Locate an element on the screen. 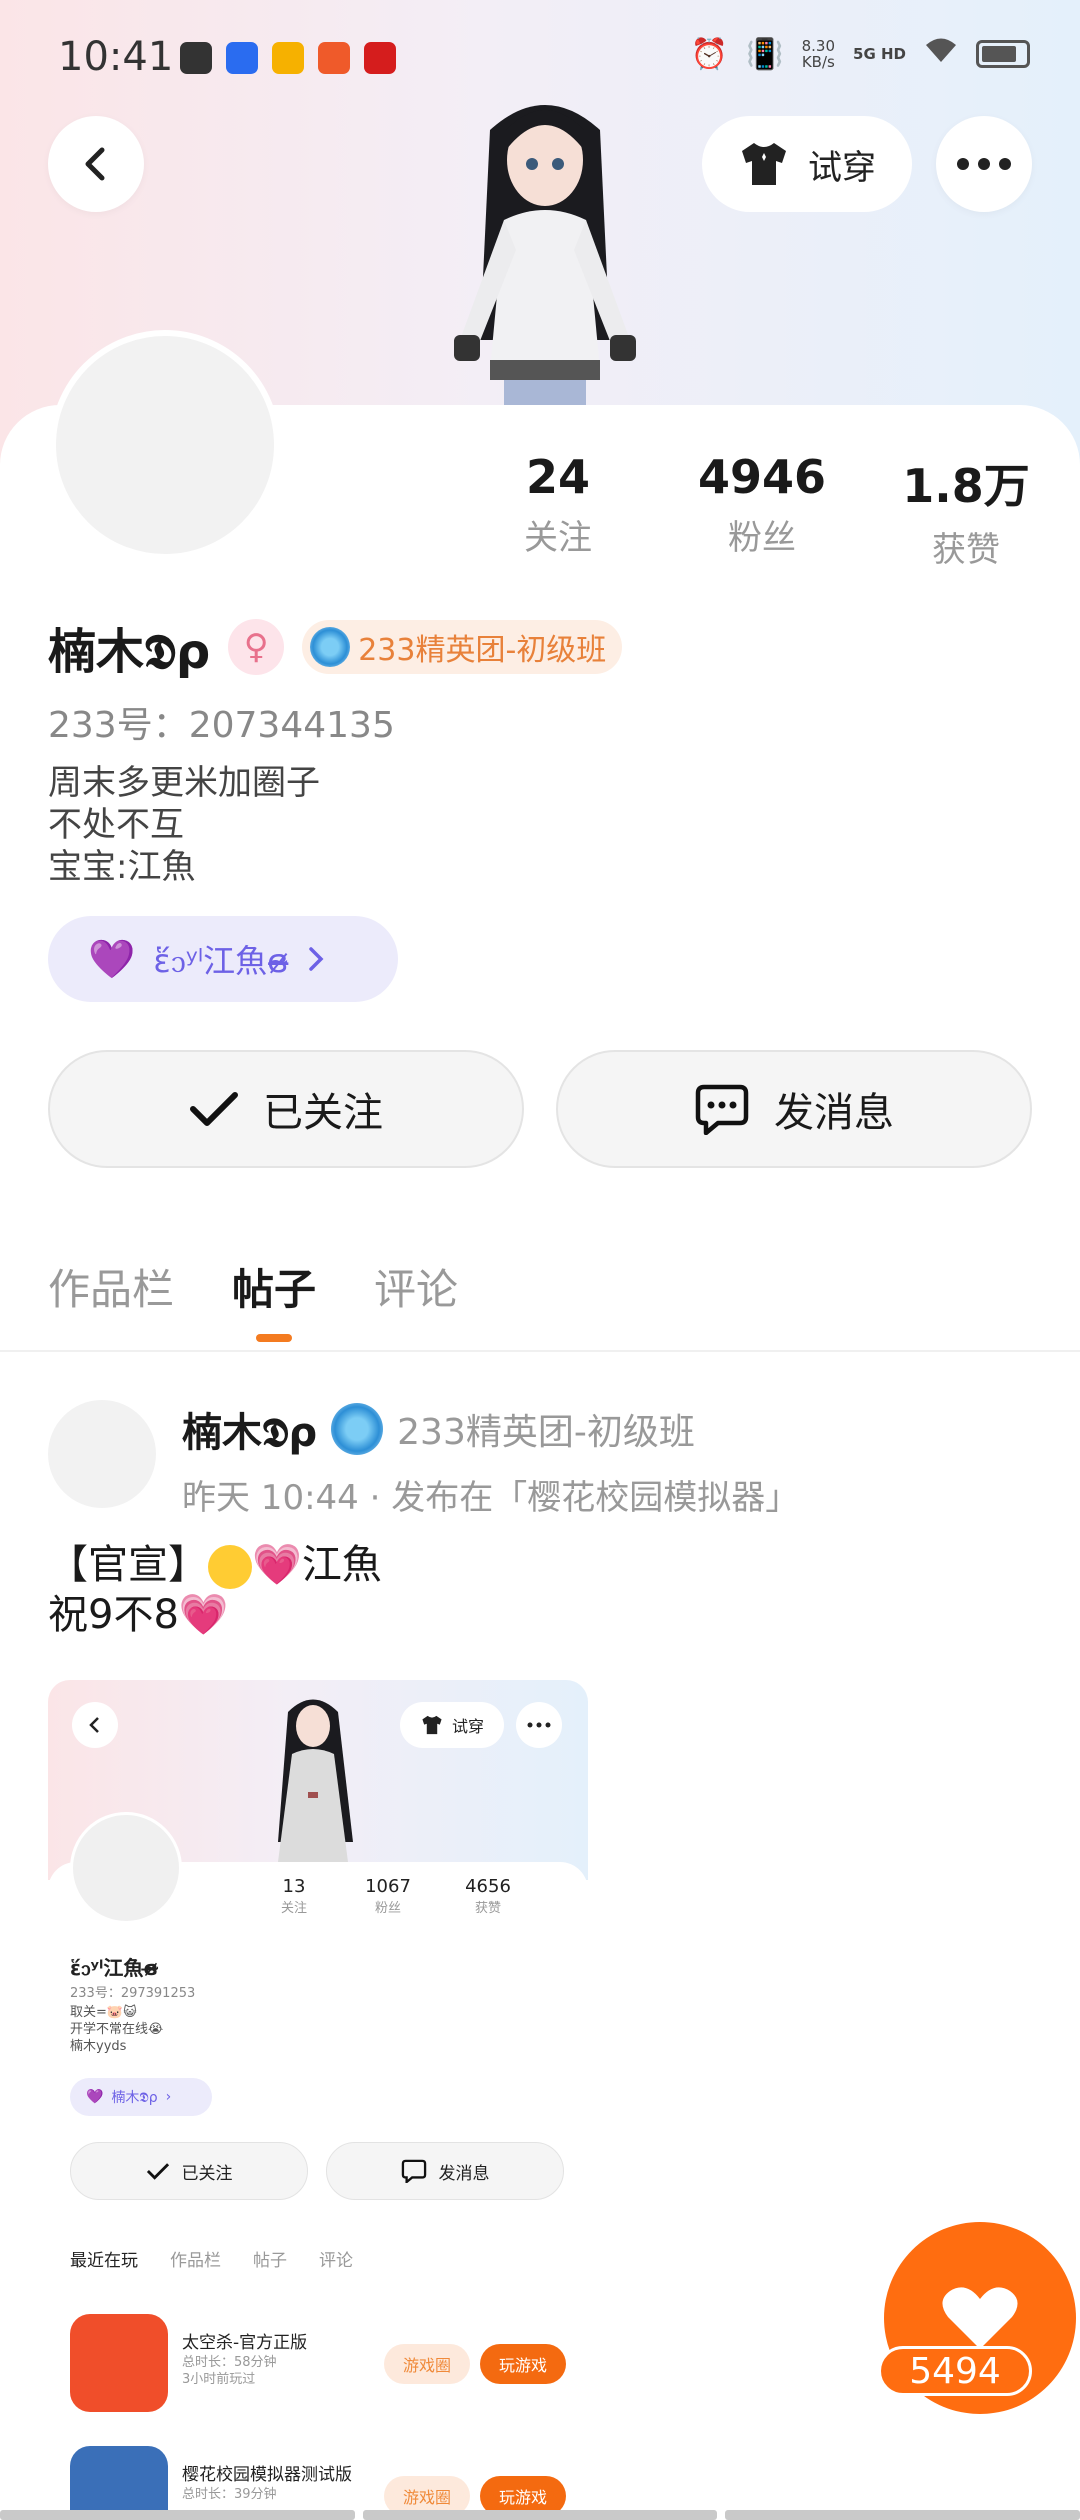 Image resolution: width=1080 pixels, height=2520 pixels. stat-likes: 1.8万 获赞 is located at coordinates (966, 510).